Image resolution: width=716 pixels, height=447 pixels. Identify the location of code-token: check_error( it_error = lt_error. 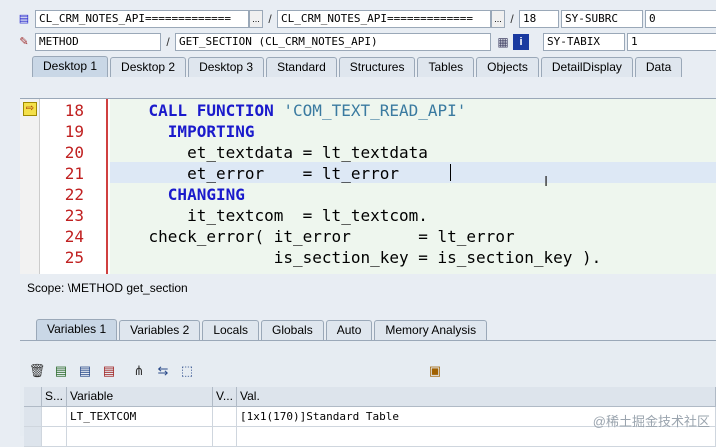
(312, 236).